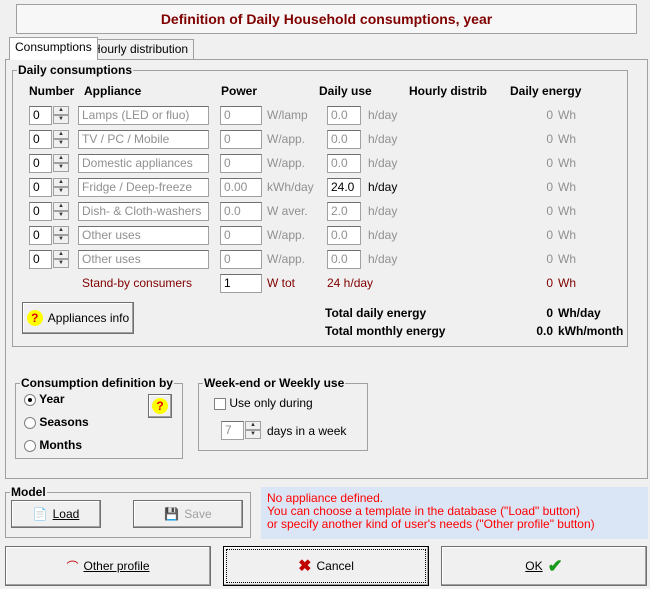 Image resolution: width=650 pixels, height=589 pixels. I want to click on other-profile-button: ⌒ Other profile, so click(108, 566).